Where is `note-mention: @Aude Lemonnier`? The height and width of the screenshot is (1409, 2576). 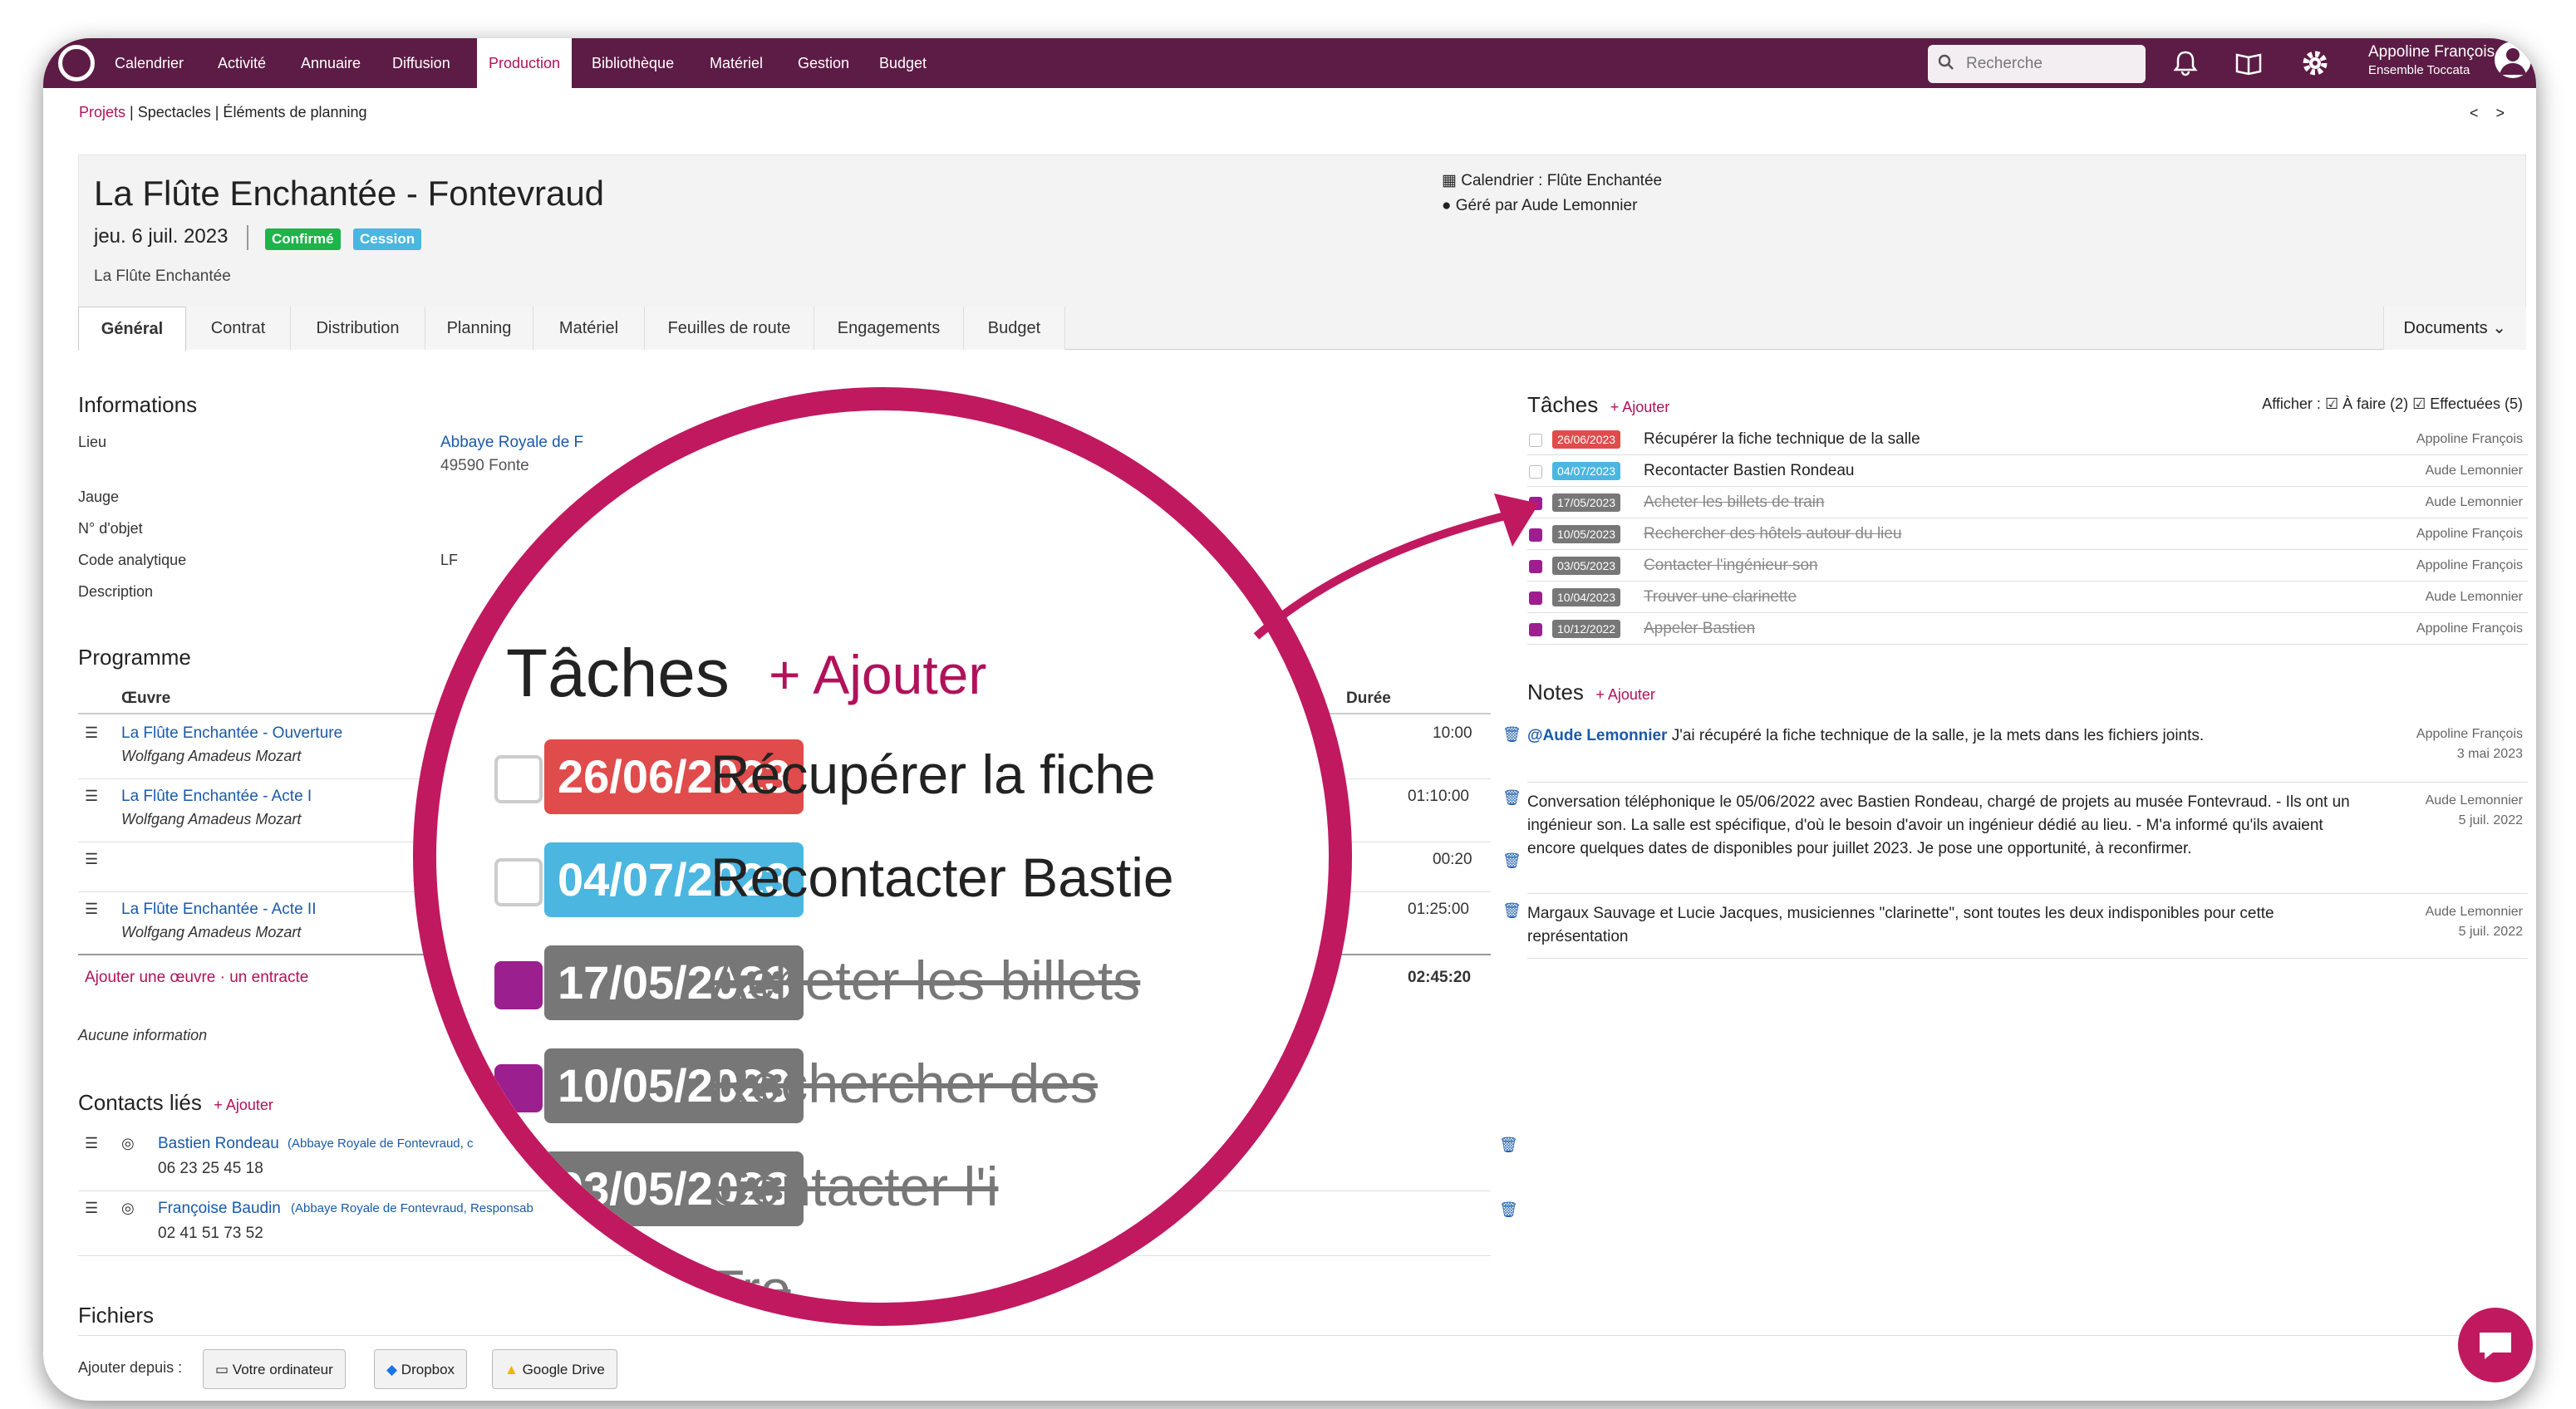 note-mention: @Aude Lemonnier is located at coordinates (1597, 735).